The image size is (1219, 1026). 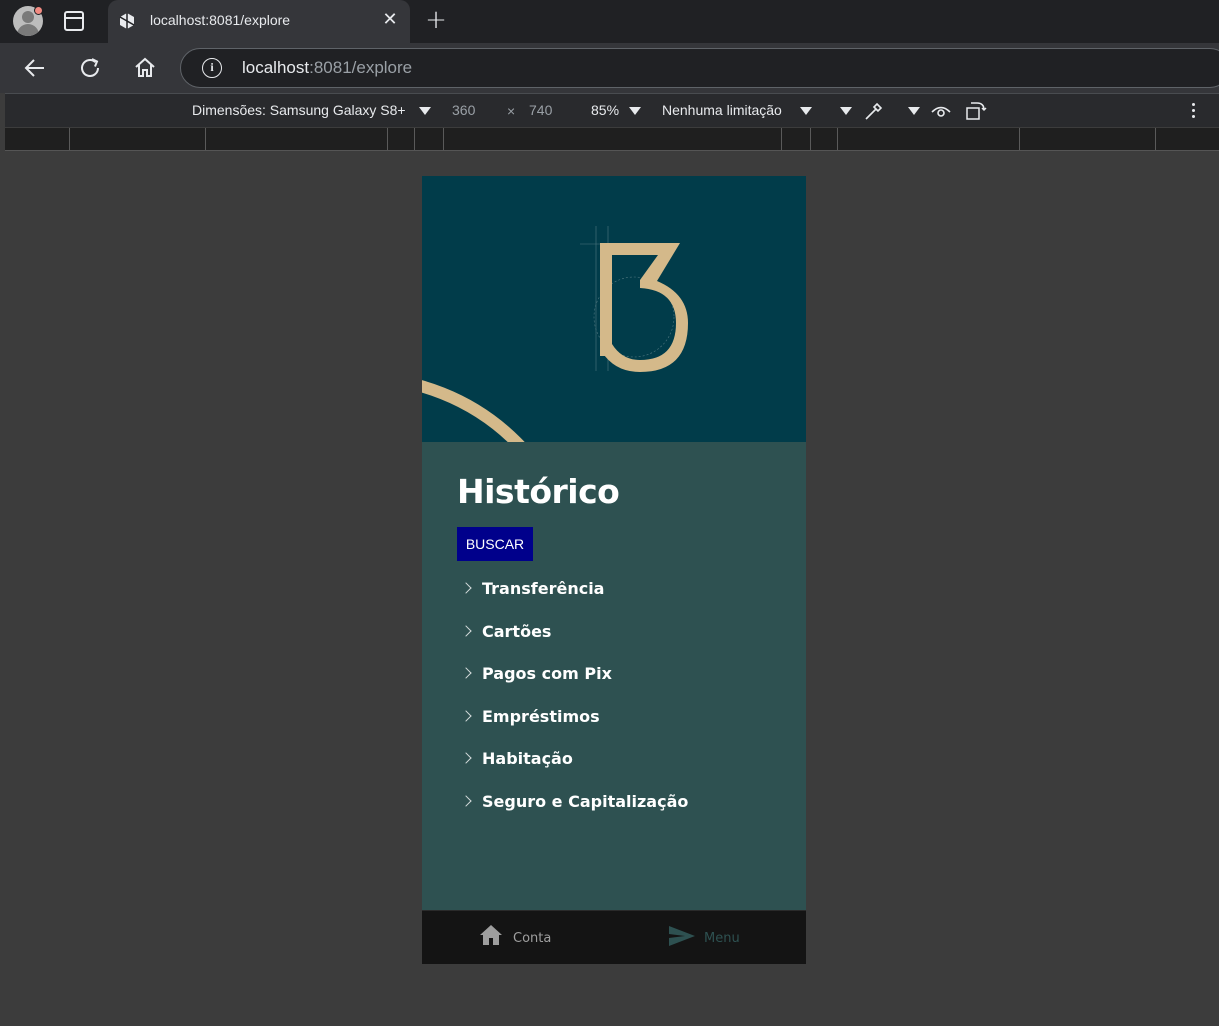 What do you see at coordinates (491, 935) in the screenshot?
I see `home-icon` at bounding box center [491, 935].